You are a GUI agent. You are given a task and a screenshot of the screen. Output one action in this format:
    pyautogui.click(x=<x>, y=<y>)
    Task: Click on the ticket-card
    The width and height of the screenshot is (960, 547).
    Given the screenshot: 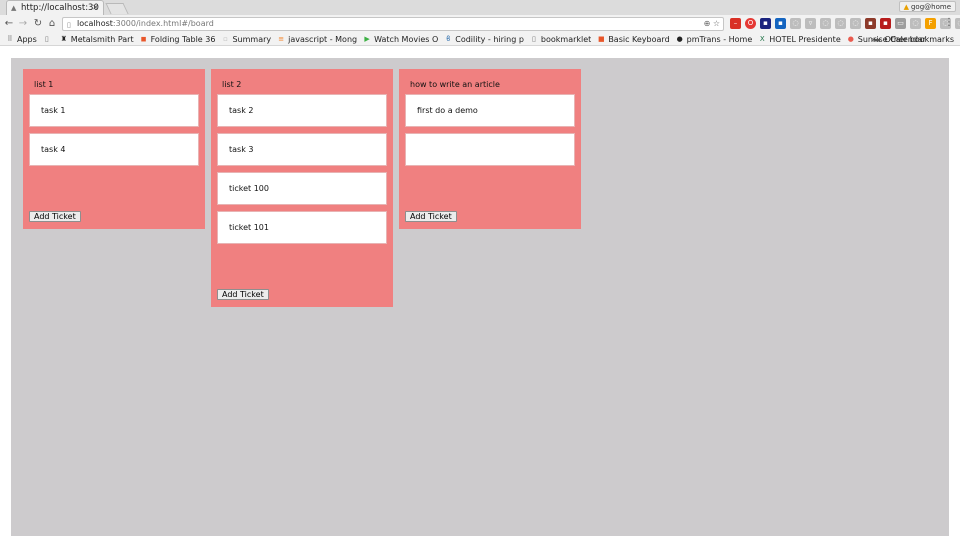 What is the action you would take?
    pyautogui.click(x=490, y=149)
    